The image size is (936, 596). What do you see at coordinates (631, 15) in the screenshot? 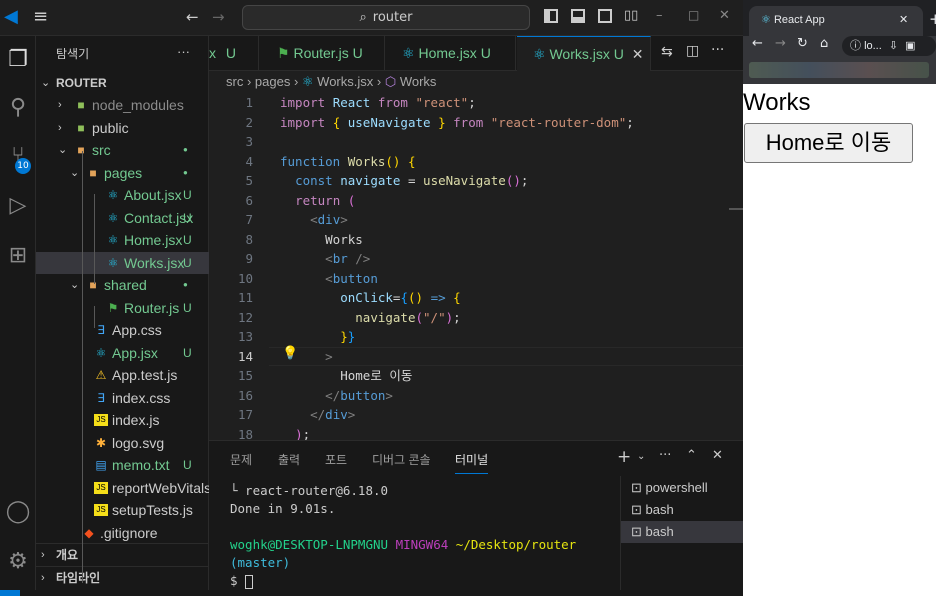
I see `customize-layout-icon: ▯▯` at bounding box center [631, 15].